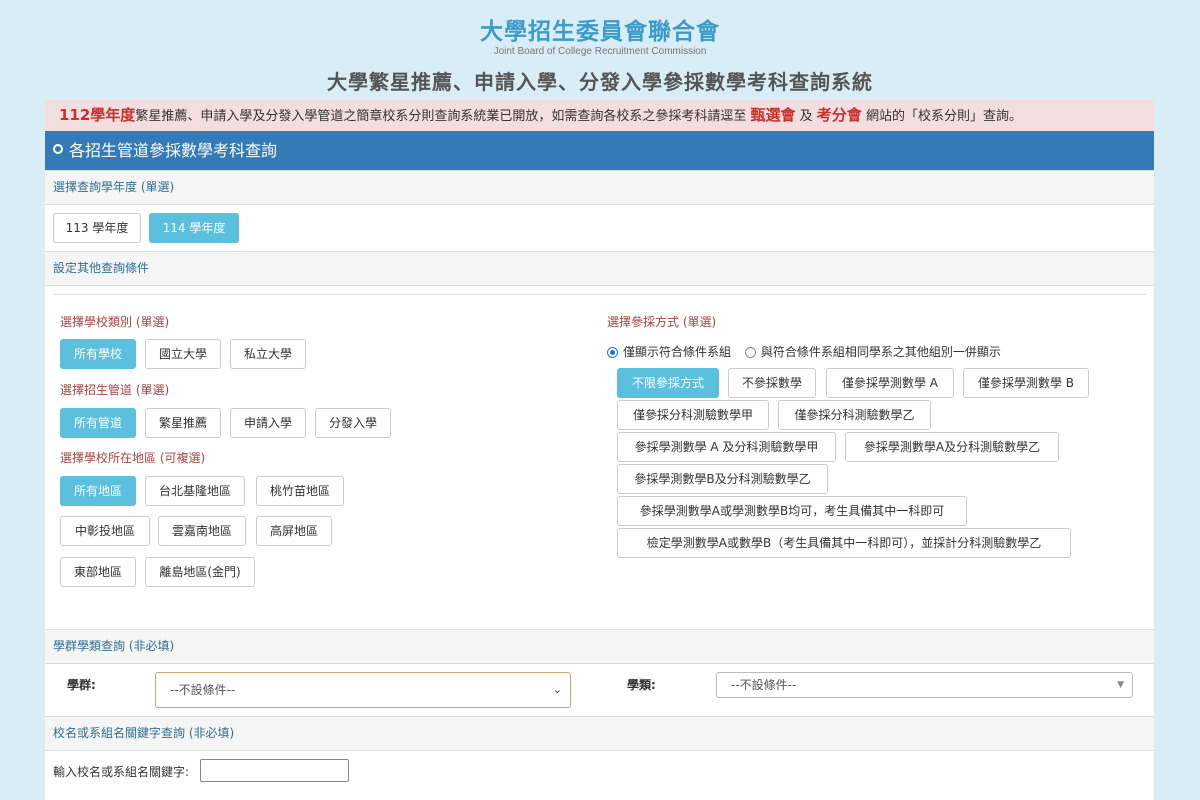 This screenshot has width=1200, height=800. Describe the element at coordinates (202, 531) in the screenshot. I see `region-yunlin-chiayi-tainan: 雲嘉南地區` at that location.